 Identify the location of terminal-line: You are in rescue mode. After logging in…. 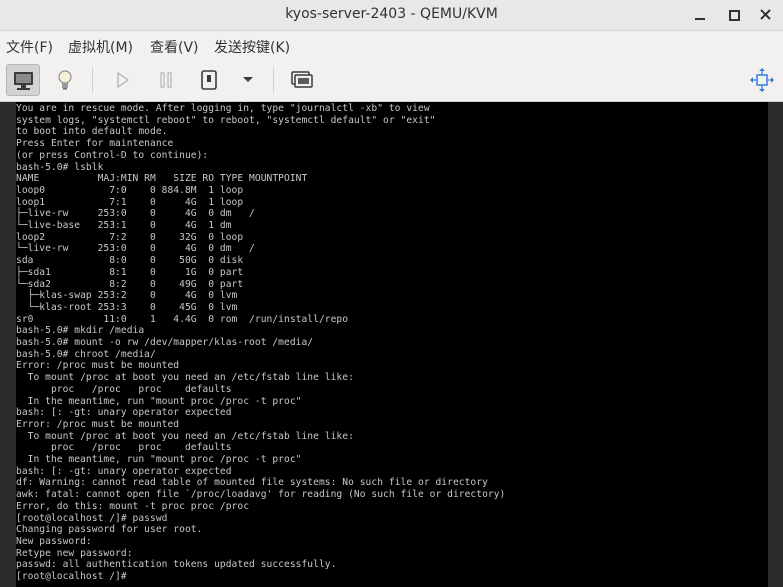
(223, 108).